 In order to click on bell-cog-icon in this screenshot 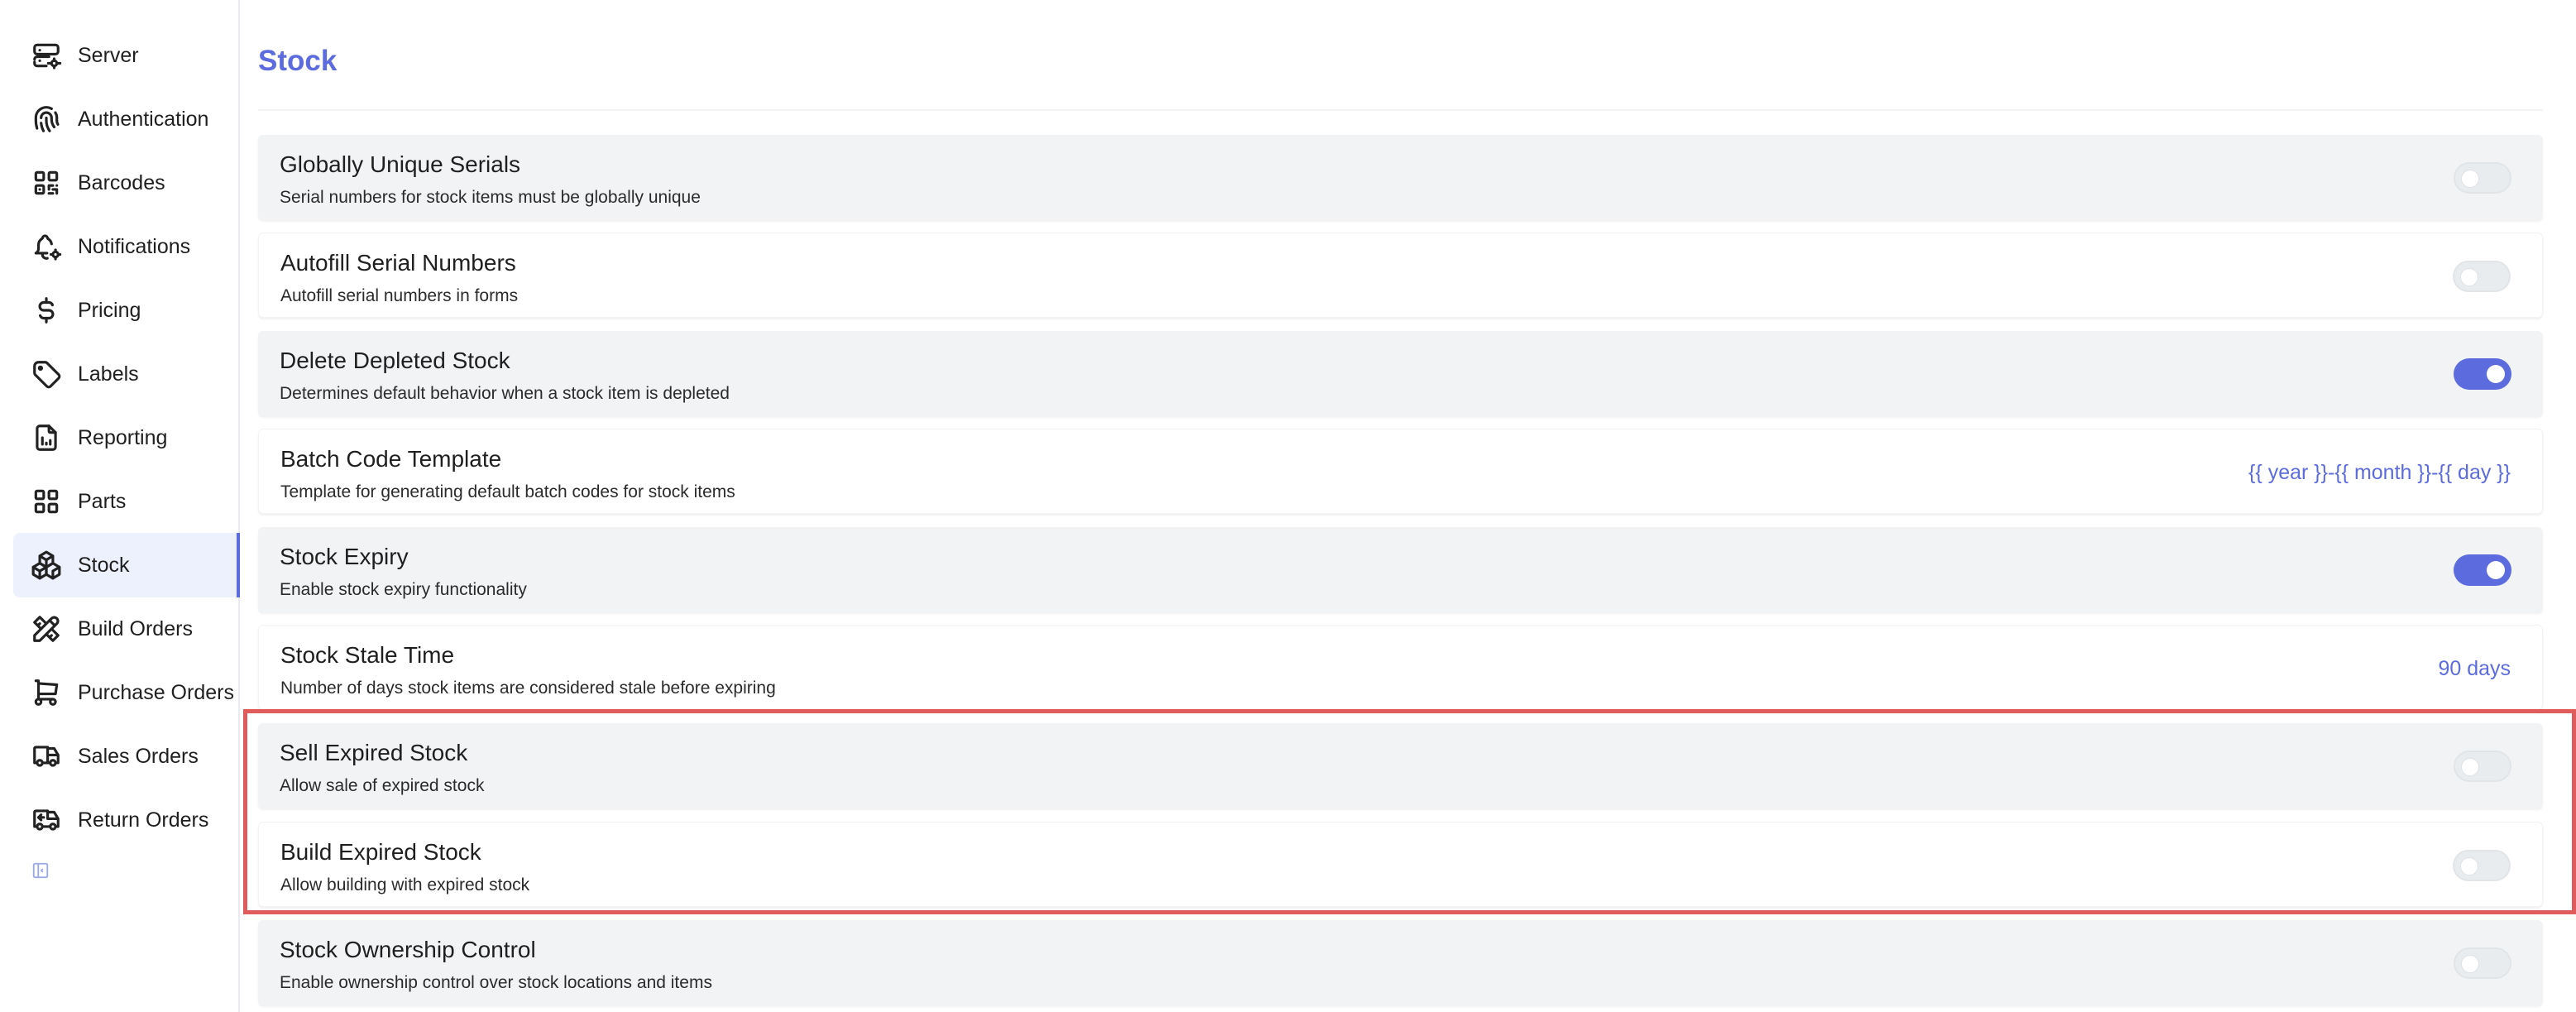, I will do `click(46, 246)`.